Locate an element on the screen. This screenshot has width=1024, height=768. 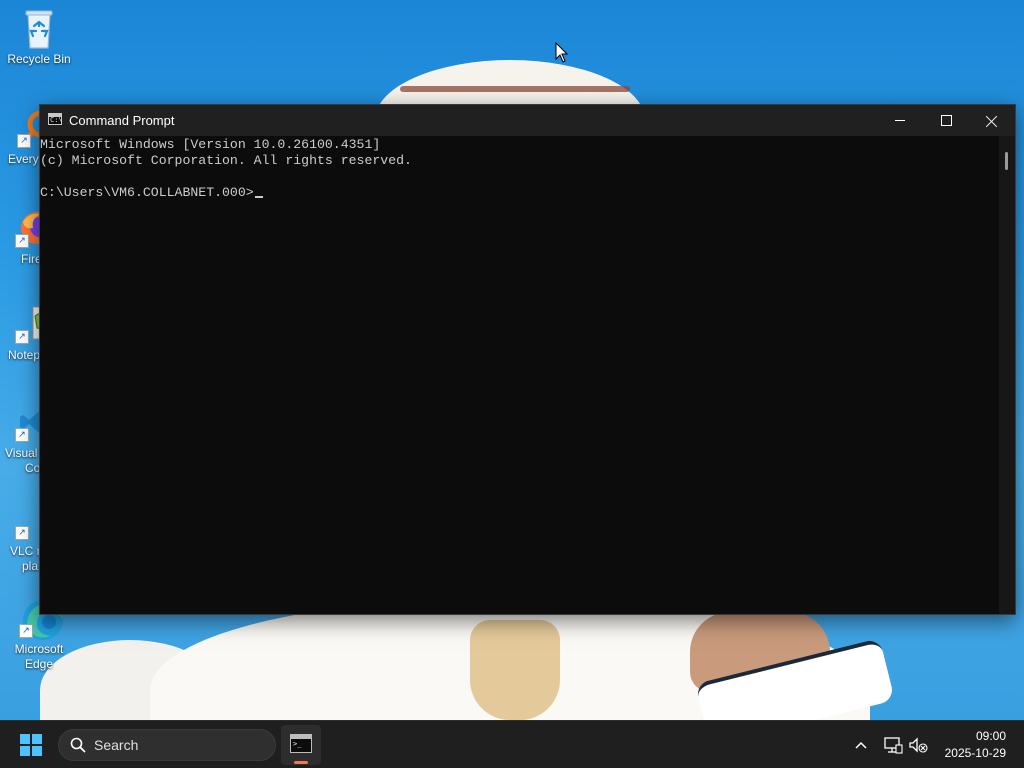
text-cursor is located at coordinates (258, 197).